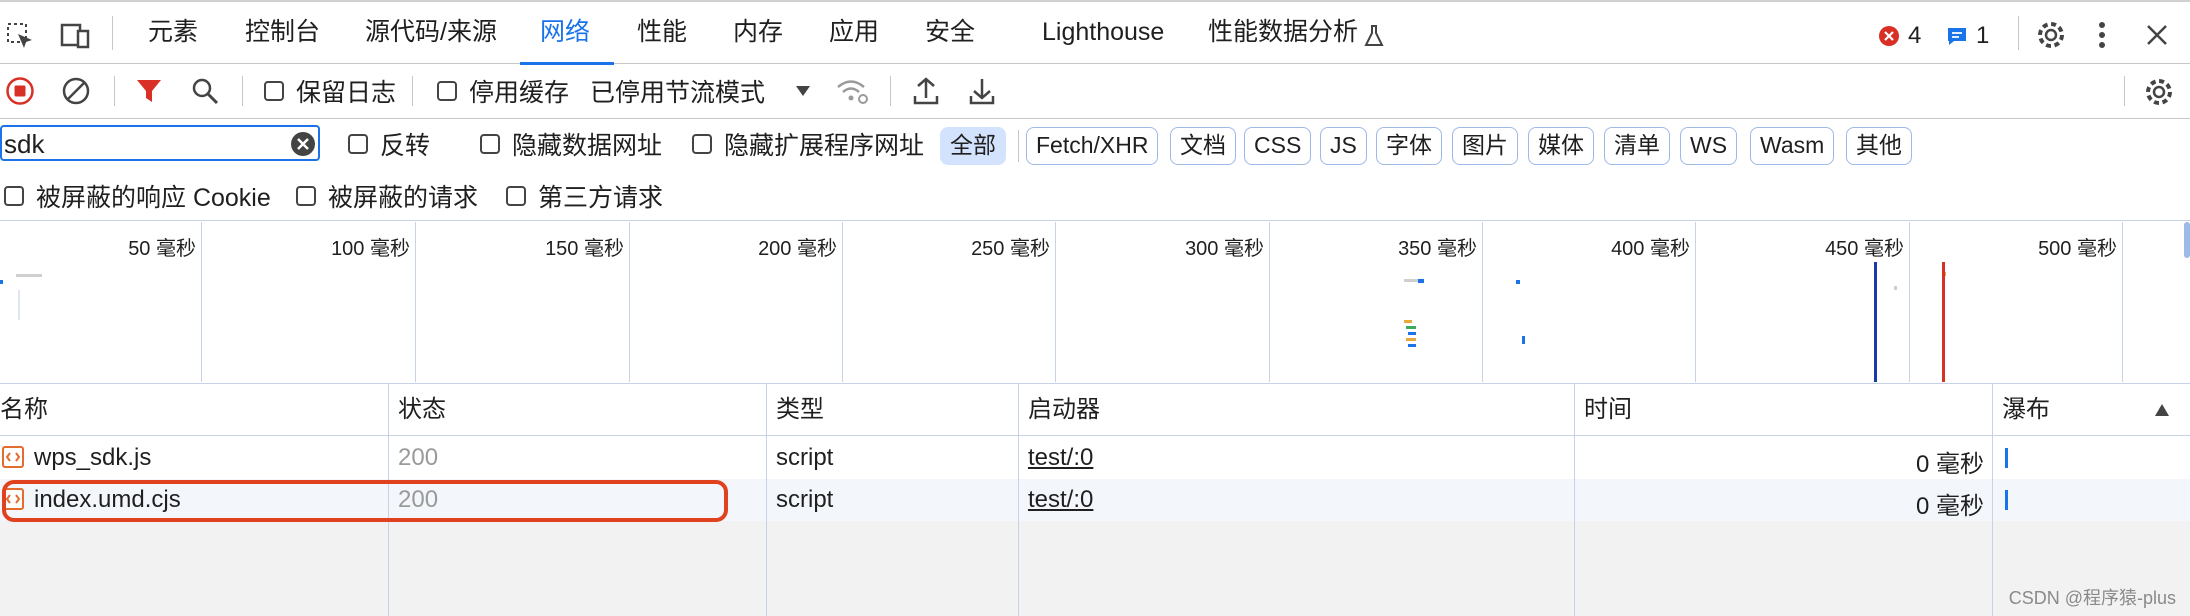 The image size is (2190, 616). Describe the element at coordinates (758, 33) in the screenshot. I see `tab-memory: 内存` at that location.